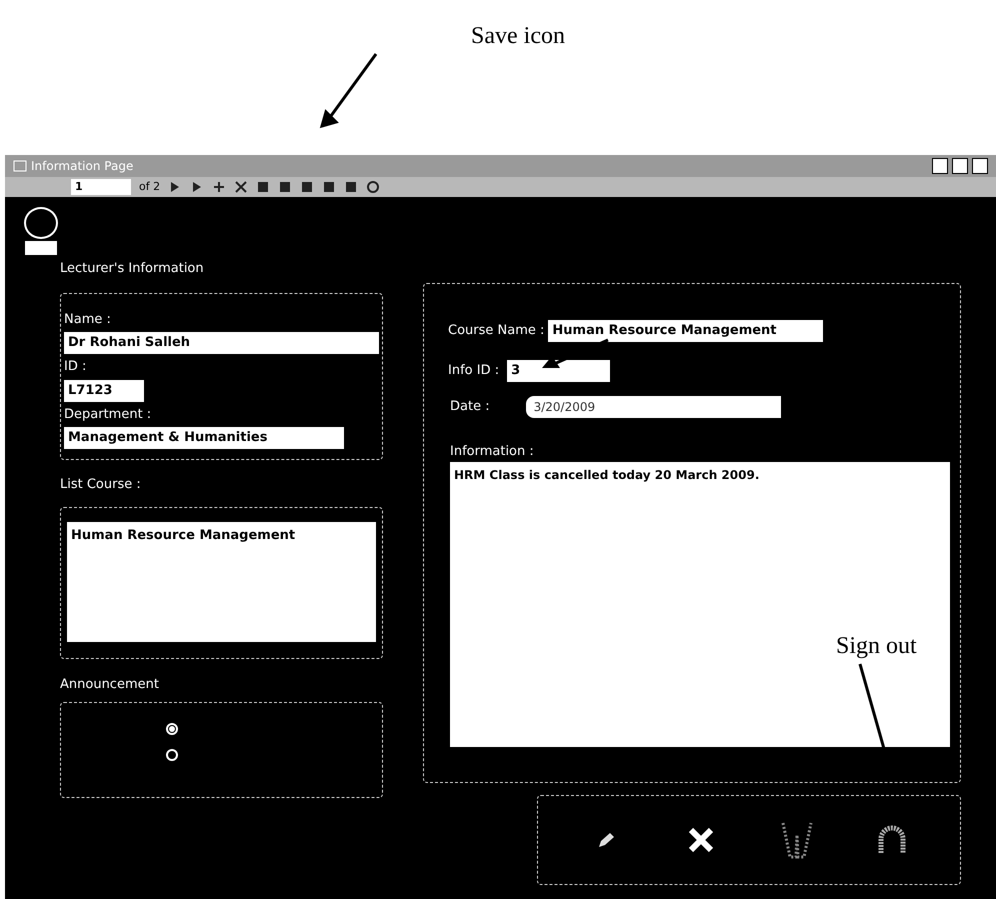  What do you see at coordinates (204, 438) in the screenshot?
I see `text-field: Management & Humanities` at bounding box center [204, 438].